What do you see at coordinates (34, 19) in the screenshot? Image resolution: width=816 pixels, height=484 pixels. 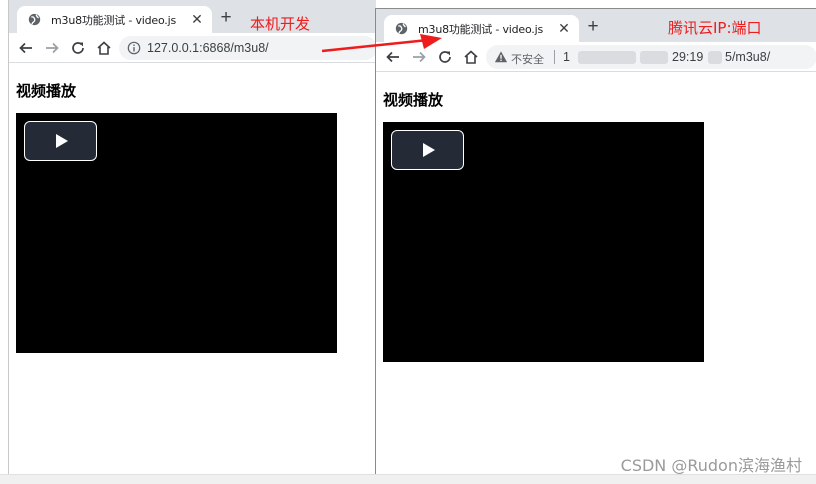 I see `globe-icon` at bounding box center [34, 19].